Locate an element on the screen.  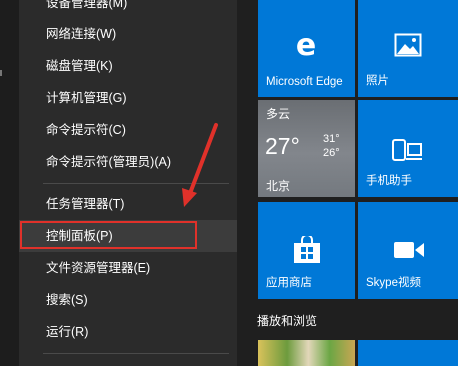
control-panel-highlight-box is located at coordinates (108, 235).